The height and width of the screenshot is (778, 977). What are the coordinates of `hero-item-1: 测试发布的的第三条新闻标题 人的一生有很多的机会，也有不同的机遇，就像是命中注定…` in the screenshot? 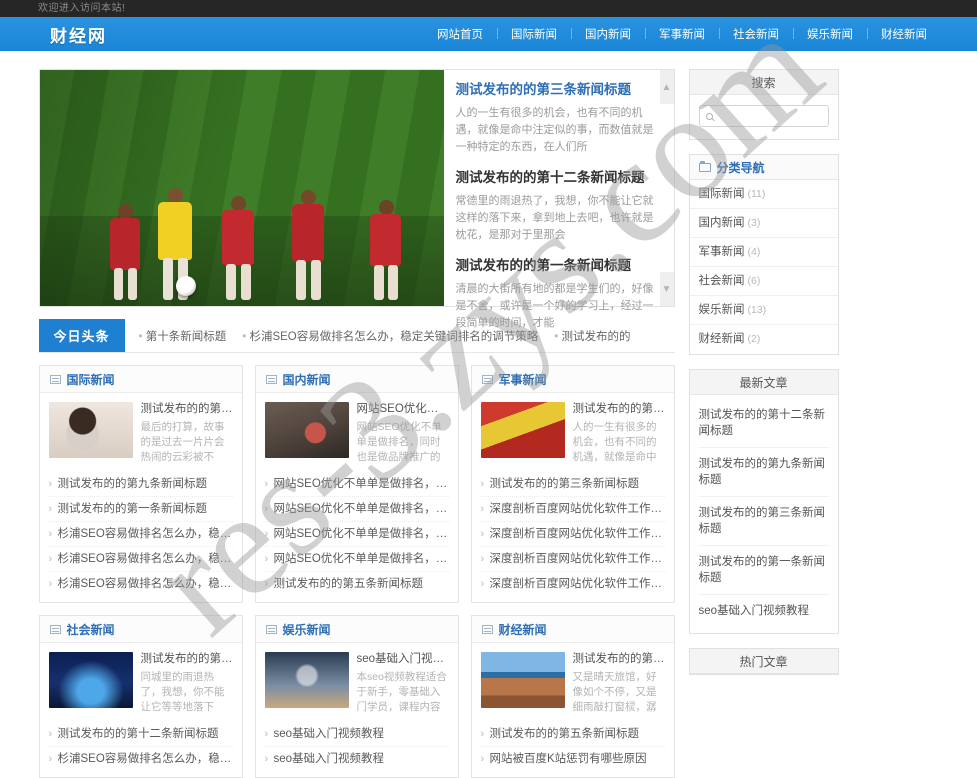 It's located at (558, 118).